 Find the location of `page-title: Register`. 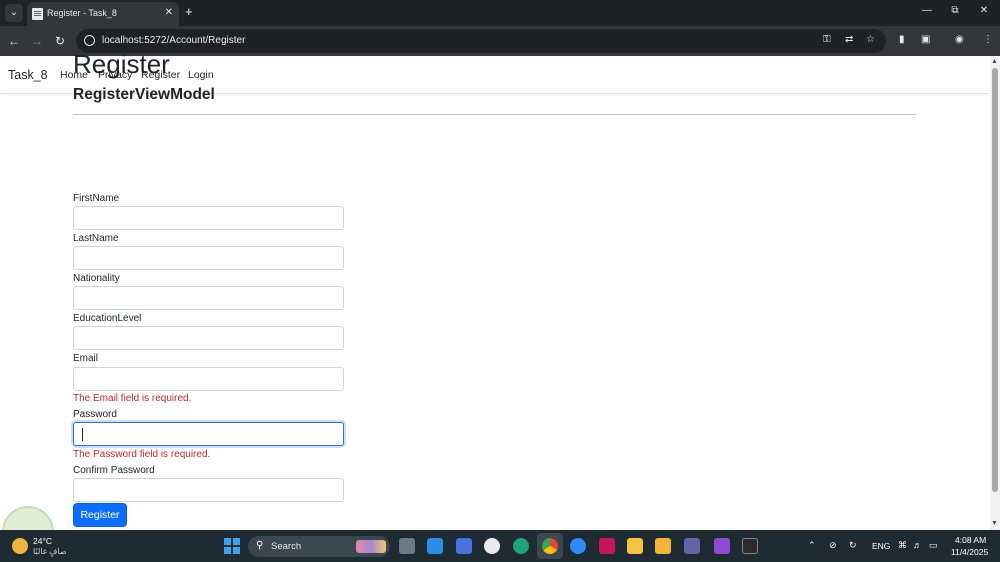

page-title: Register is located at coordinates (121, 64).